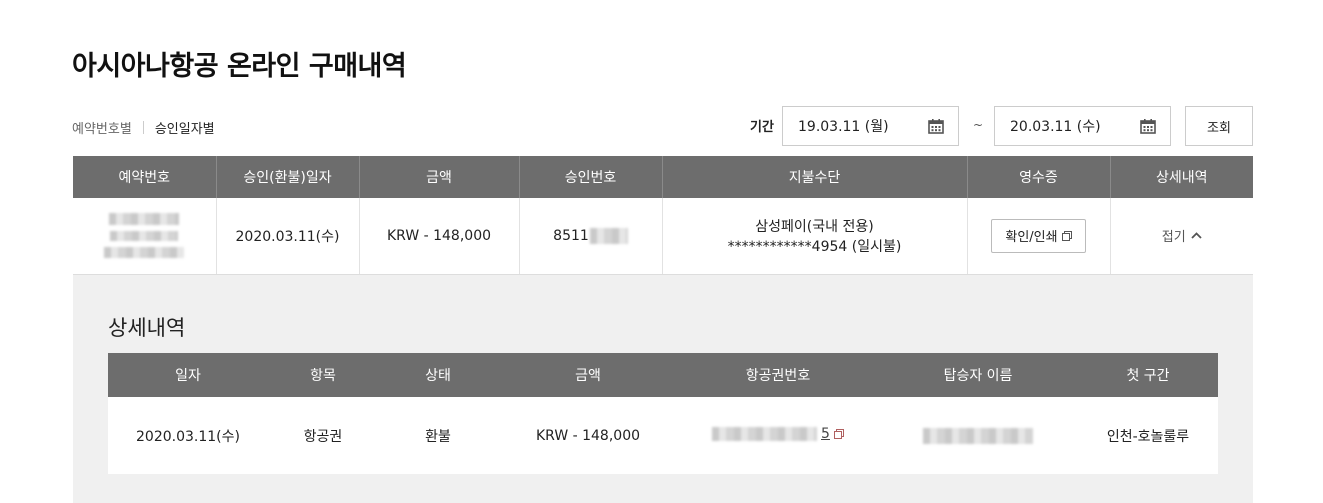  What do you see at coordinates (147, 328) in the screenshot?
I see `detail-title: 상세내역` at bounding box center [147, 328].